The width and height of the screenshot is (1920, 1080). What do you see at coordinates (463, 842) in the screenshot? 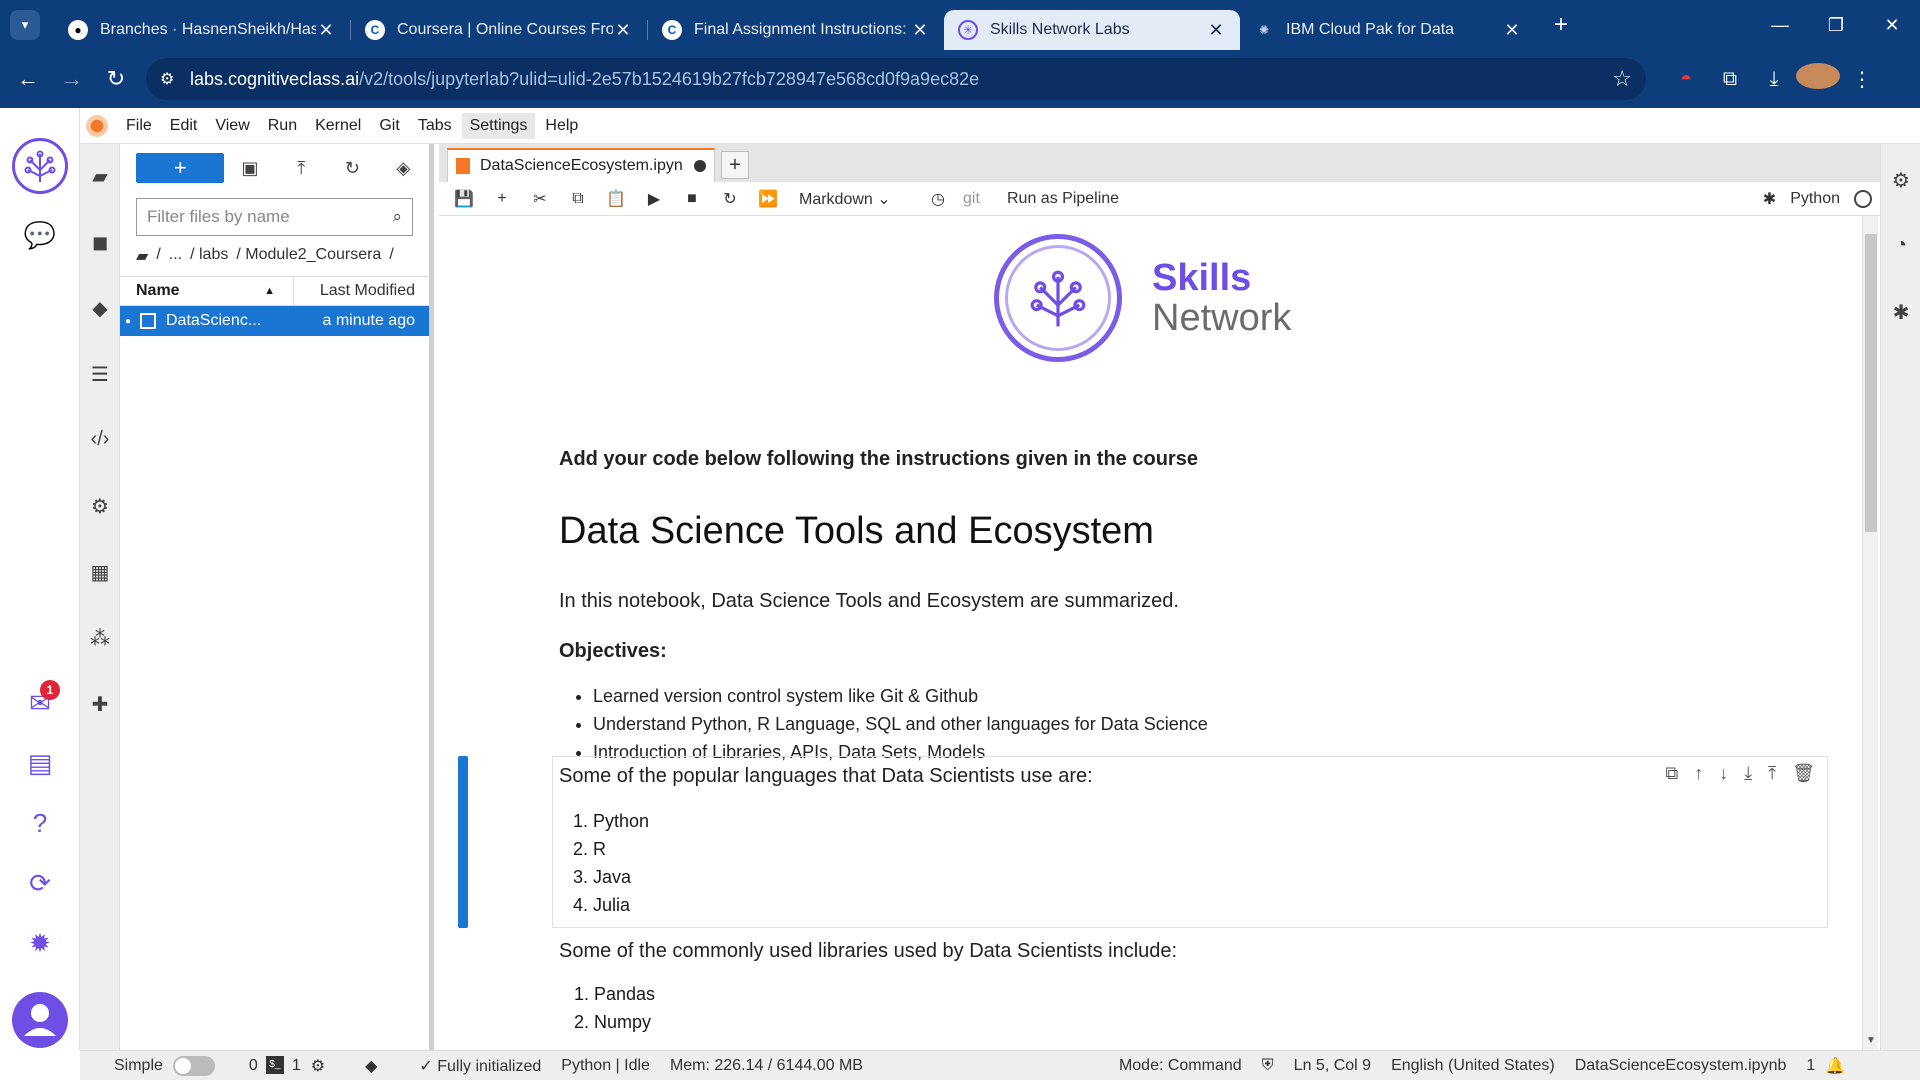
I see `active-cell-indicator` at bounding box center [463, 842].